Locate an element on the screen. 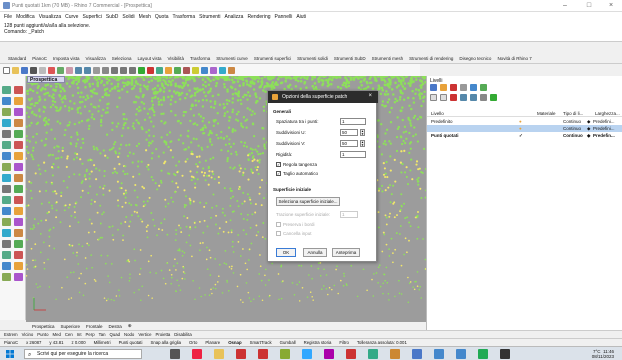 This screenshot has width=622, height=360. paste-icon is located at coordinates (69, 70).